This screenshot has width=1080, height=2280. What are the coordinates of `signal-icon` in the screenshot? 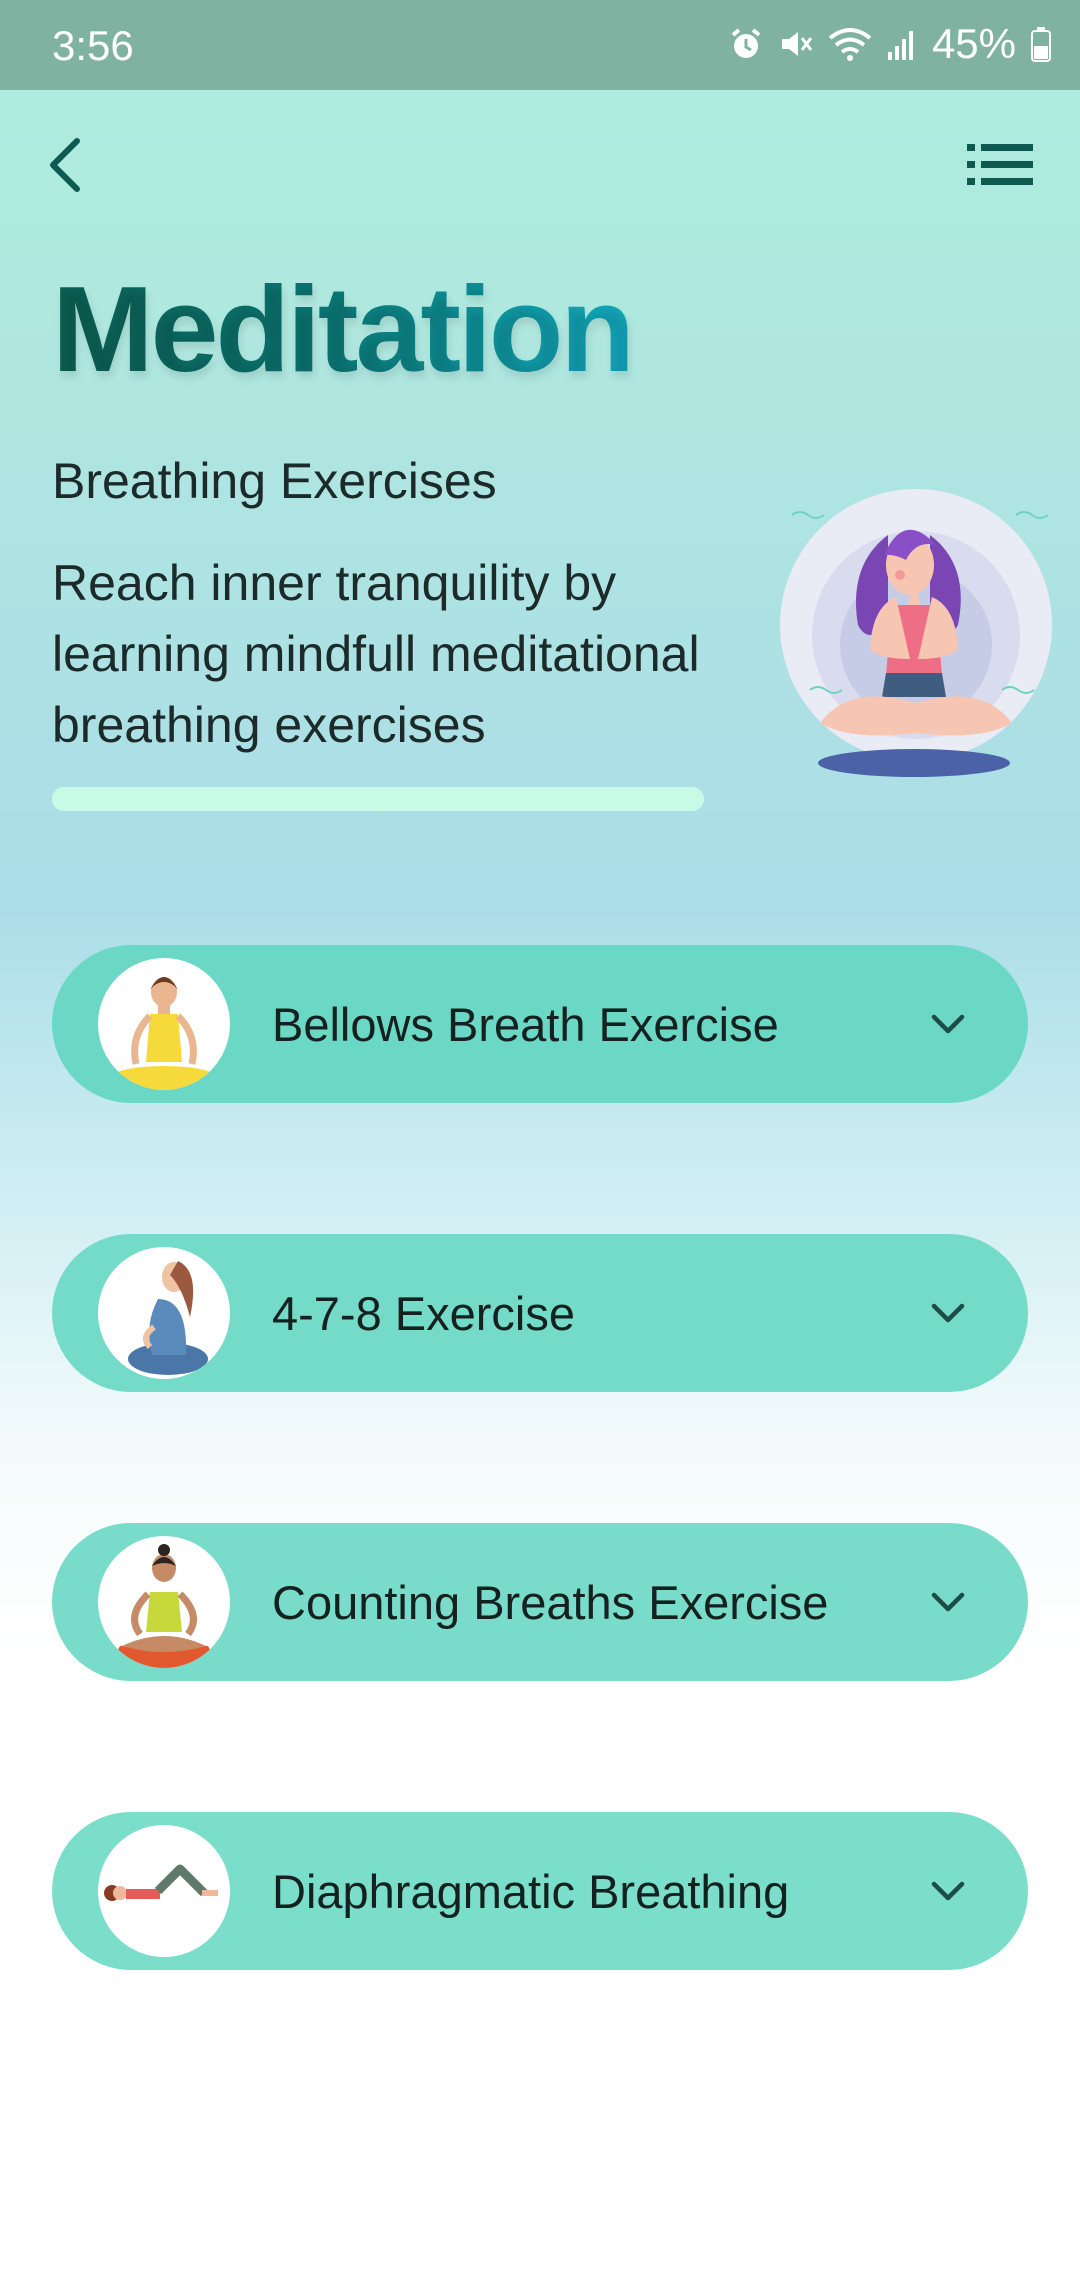 It's located at (902, 44).